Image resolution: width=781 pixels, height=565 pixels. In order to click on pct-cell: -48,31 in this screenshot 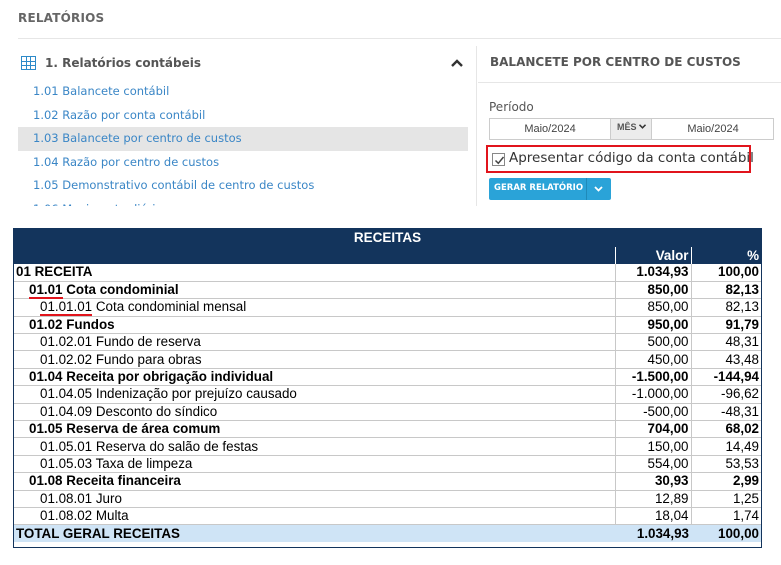, I will do `click(725, 412)`.